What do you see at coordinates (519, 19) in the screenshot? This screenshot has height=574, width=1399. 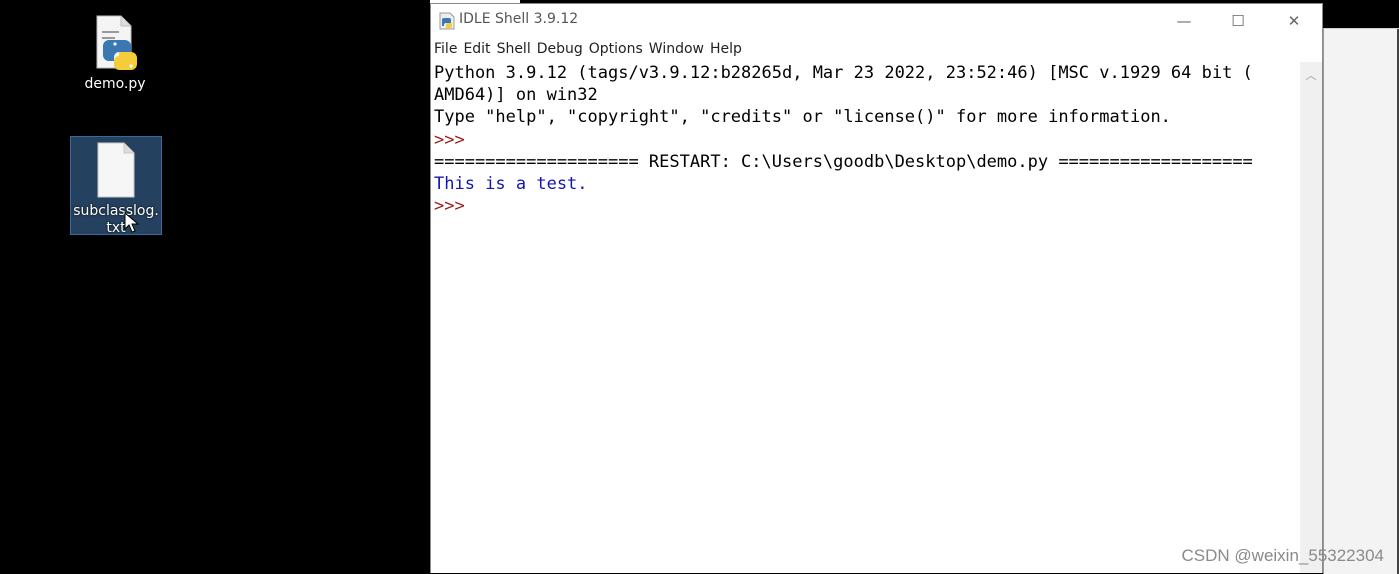 I see `window-title: IDLE Shell 3.9.12` at bounding box center [519, 19].